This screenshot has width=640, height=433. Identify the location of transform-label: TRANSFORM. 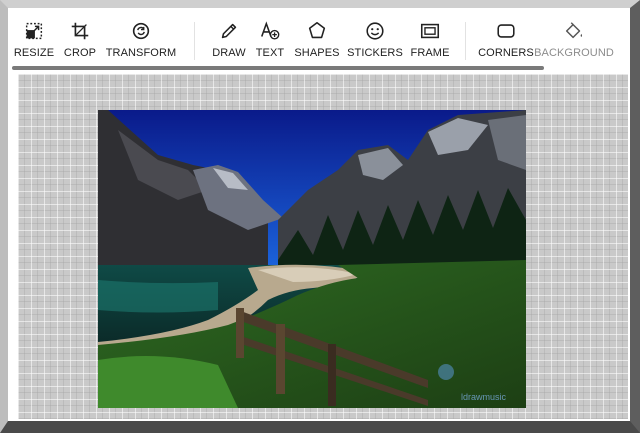
(141, 53).